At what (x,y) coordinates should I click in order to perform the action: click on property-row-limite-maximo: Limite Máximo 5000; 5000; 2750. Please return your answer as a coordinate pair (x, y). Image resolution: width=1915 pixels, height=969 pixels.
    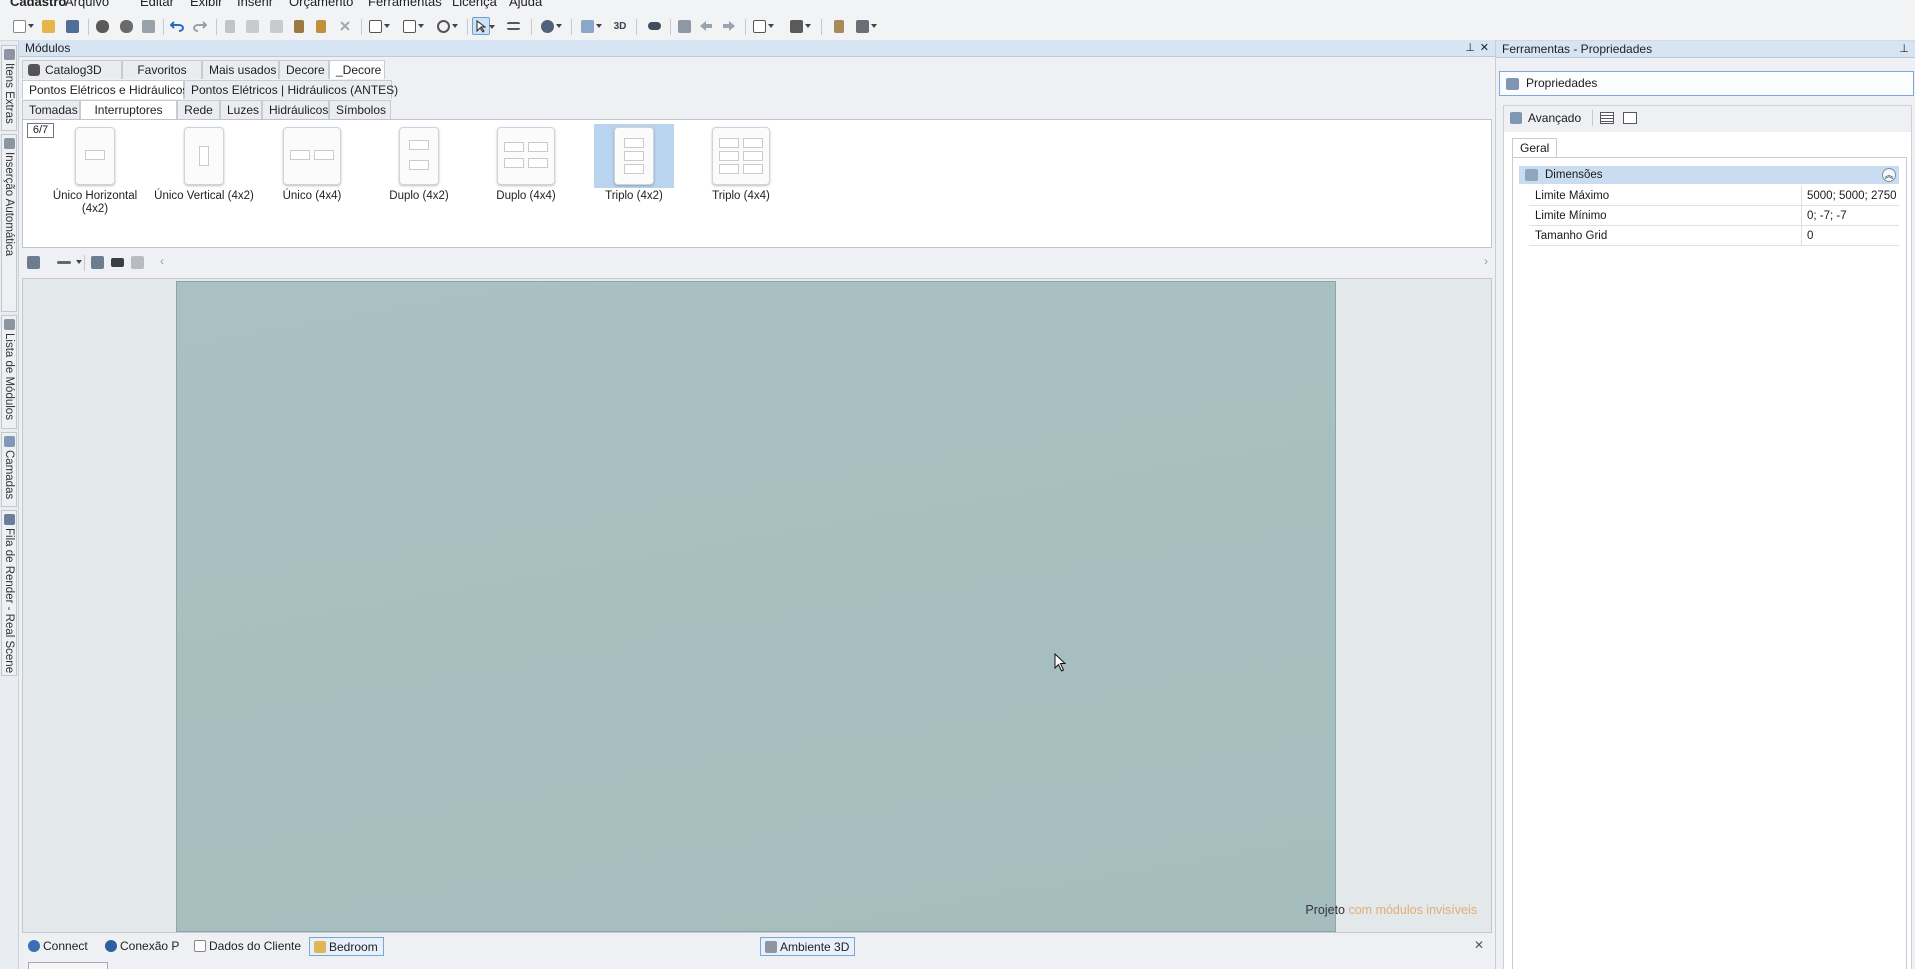
    Looking at the image, I should click on (1714, 196).